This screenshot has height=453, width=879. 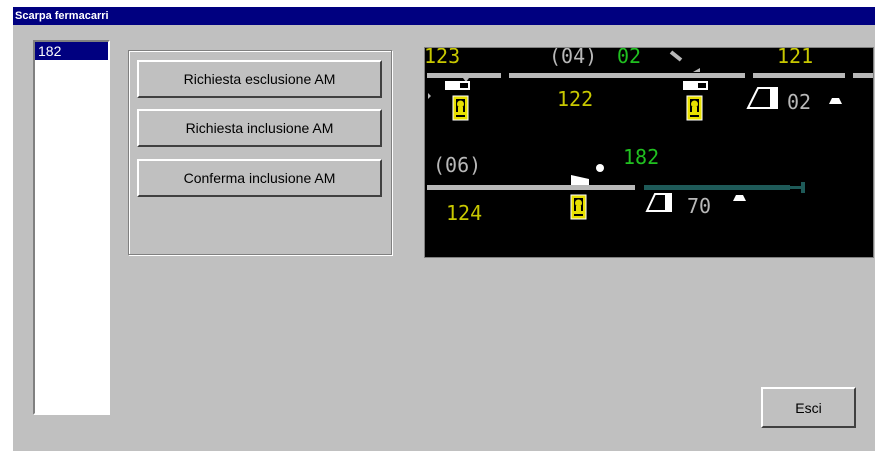 I want to click on status-dot-icon, so click(x=600, y=168).